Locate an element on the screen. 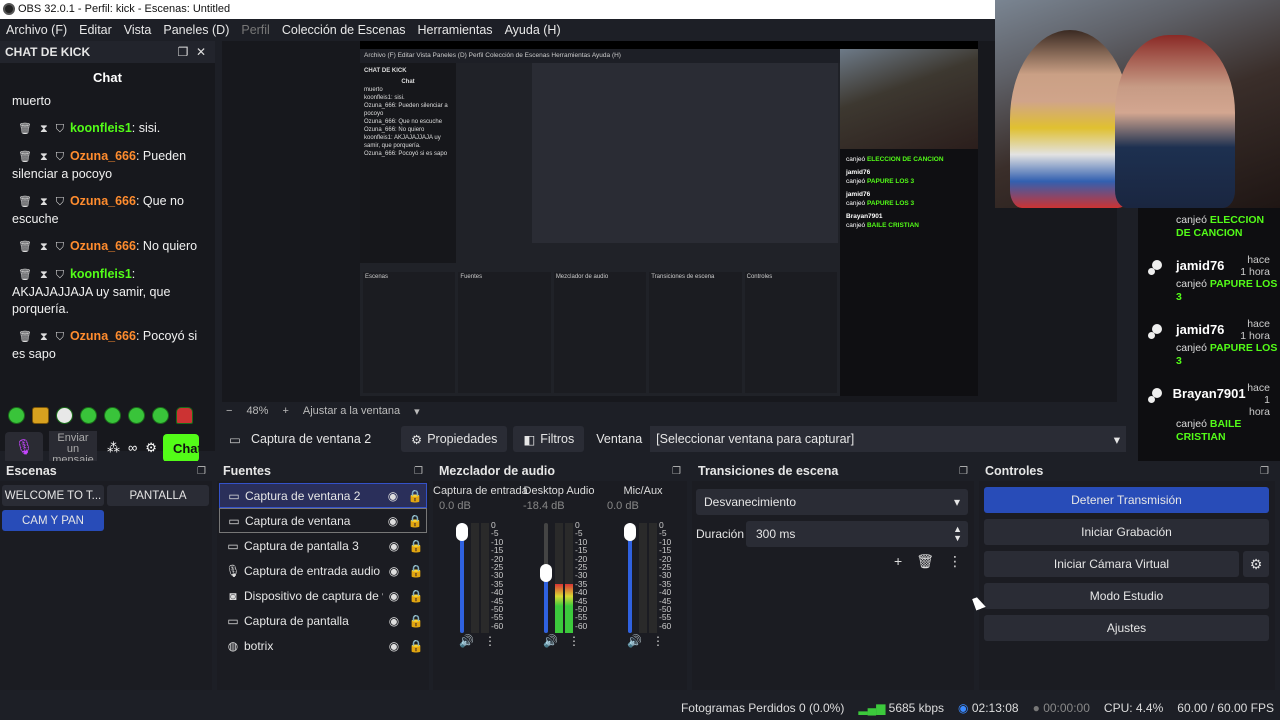 The height and width of the screenshot is (720, 1280). users-icon: ⁂ is located at coordinates (113, 448).